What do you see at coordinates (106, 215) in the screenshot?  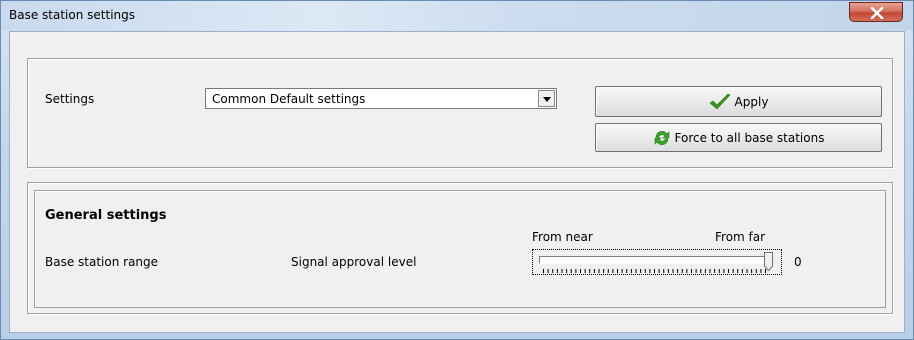 I see `general-settings-heading: General settings` at bounding box center [106, 215].